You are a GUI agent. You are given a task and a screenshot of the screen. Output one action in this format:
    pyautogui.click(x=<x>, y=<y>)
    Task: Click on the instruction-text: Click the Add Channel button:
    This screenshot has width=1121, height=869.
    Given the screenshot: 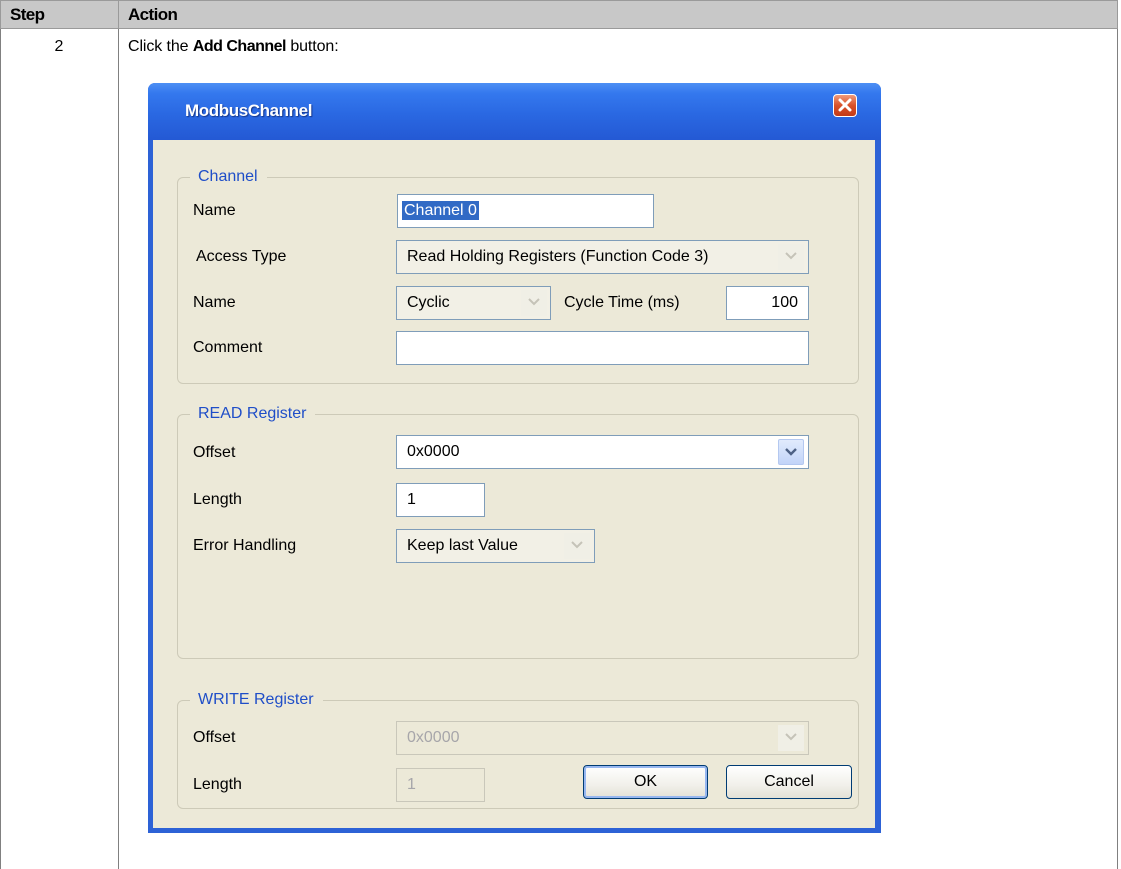 What is the action you would take?
    pyautogui.click(x=233, y=47)
    